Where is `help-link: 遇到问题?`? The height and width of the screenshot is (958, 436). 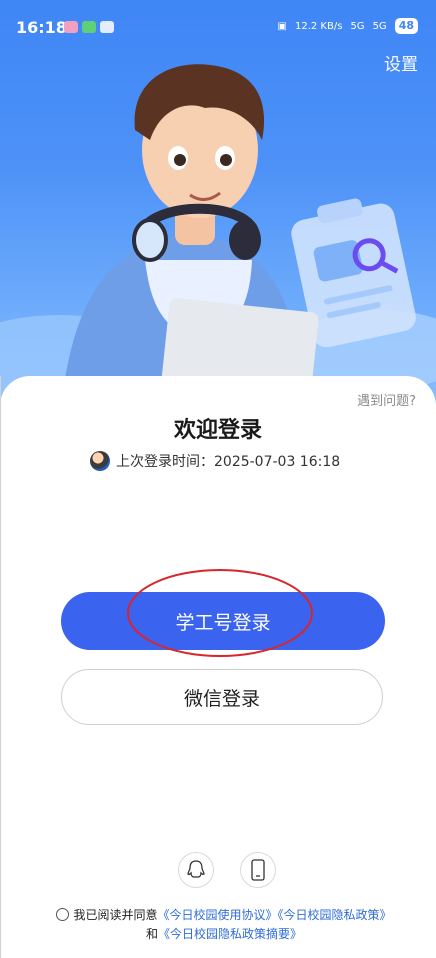
help-link: 遇到问题? is located at coordinates (386, 399).